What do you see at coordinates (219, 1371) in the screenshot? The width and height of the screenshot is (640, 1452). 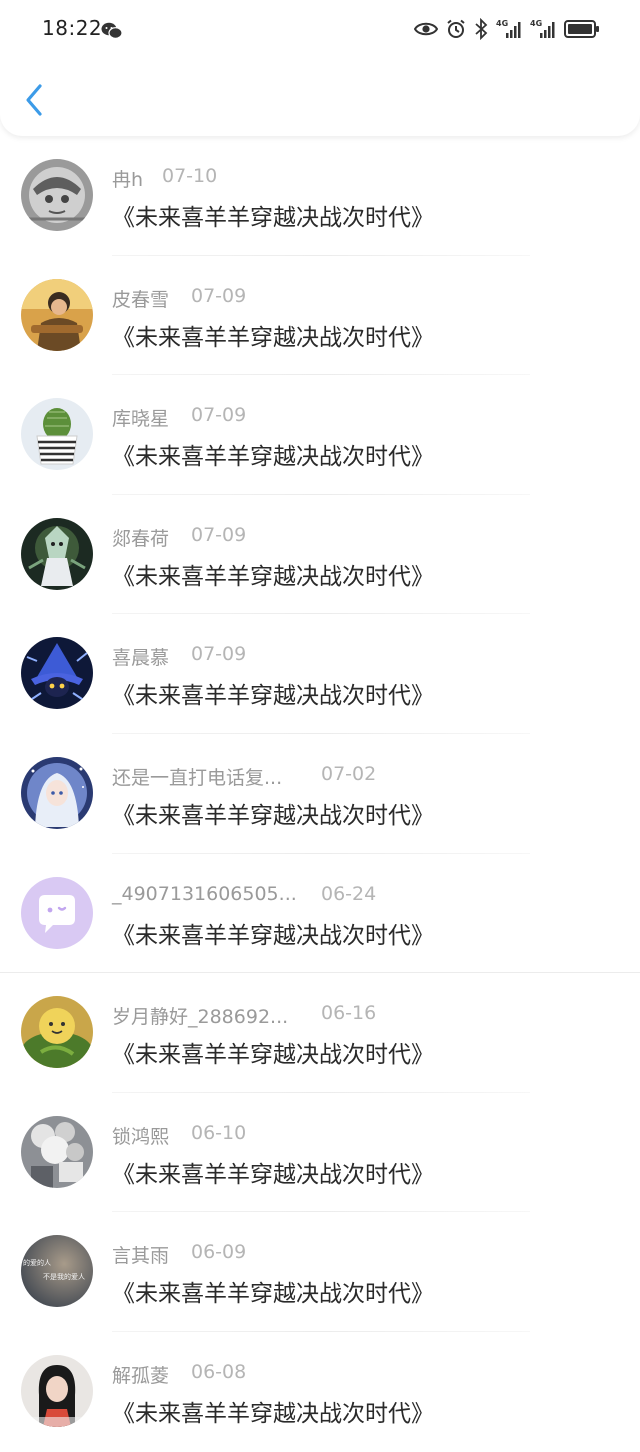 I see `item-date: 06-08` at bounding box center [219, 1371].